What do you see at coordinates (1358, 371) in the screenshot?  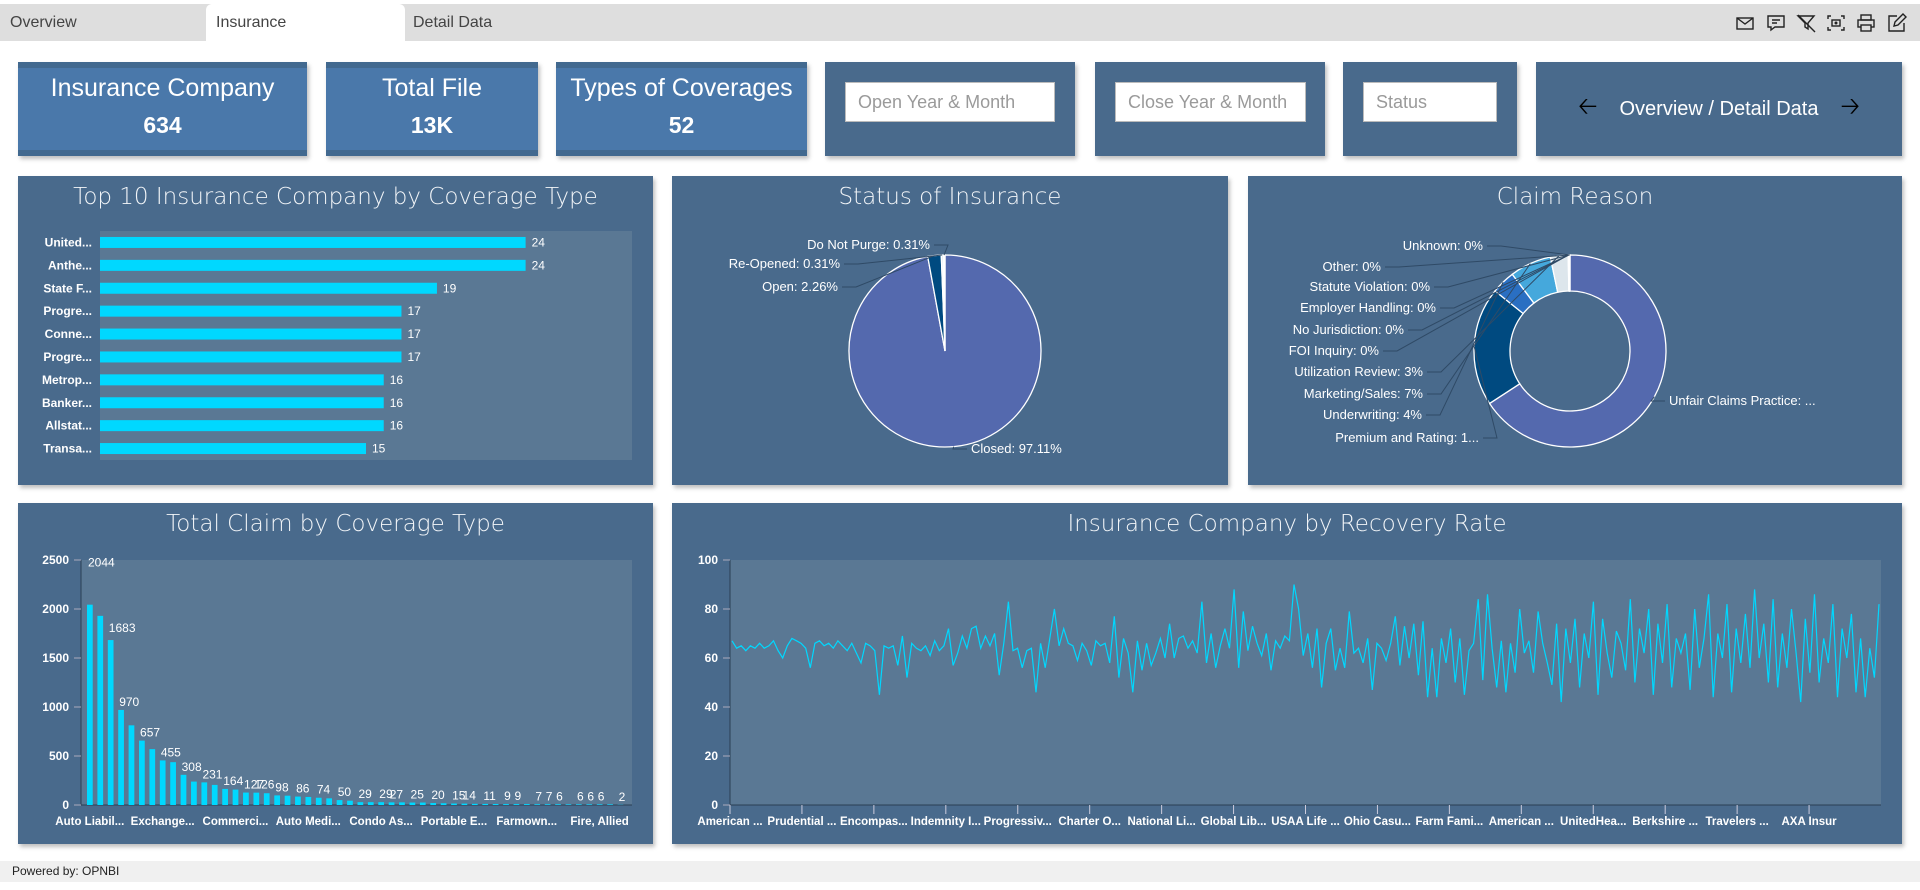 I see `slice-label: Utilization Review: 3%` at bounding box center [1358, 371].